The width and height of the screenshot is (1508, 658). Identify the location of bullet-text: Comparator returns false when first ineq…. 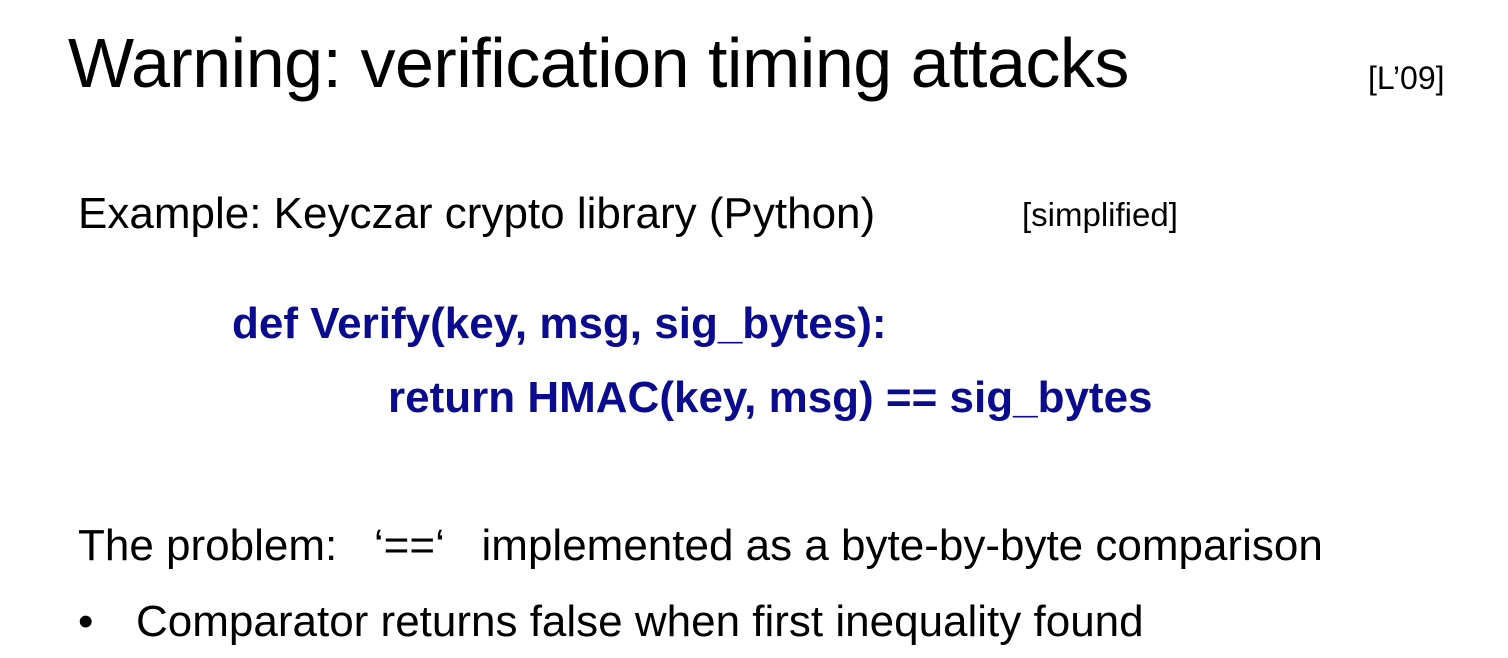
(640, 621).